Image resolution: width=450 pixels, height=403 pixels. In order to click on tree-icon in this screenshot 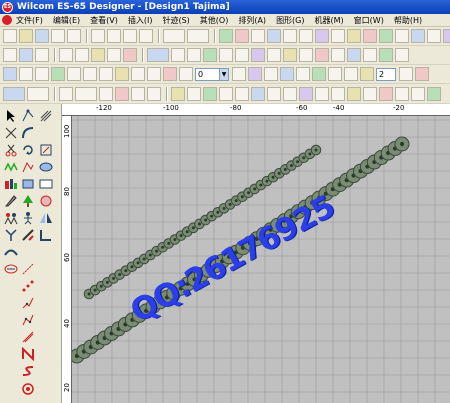, I will do `click(28, 201)`.